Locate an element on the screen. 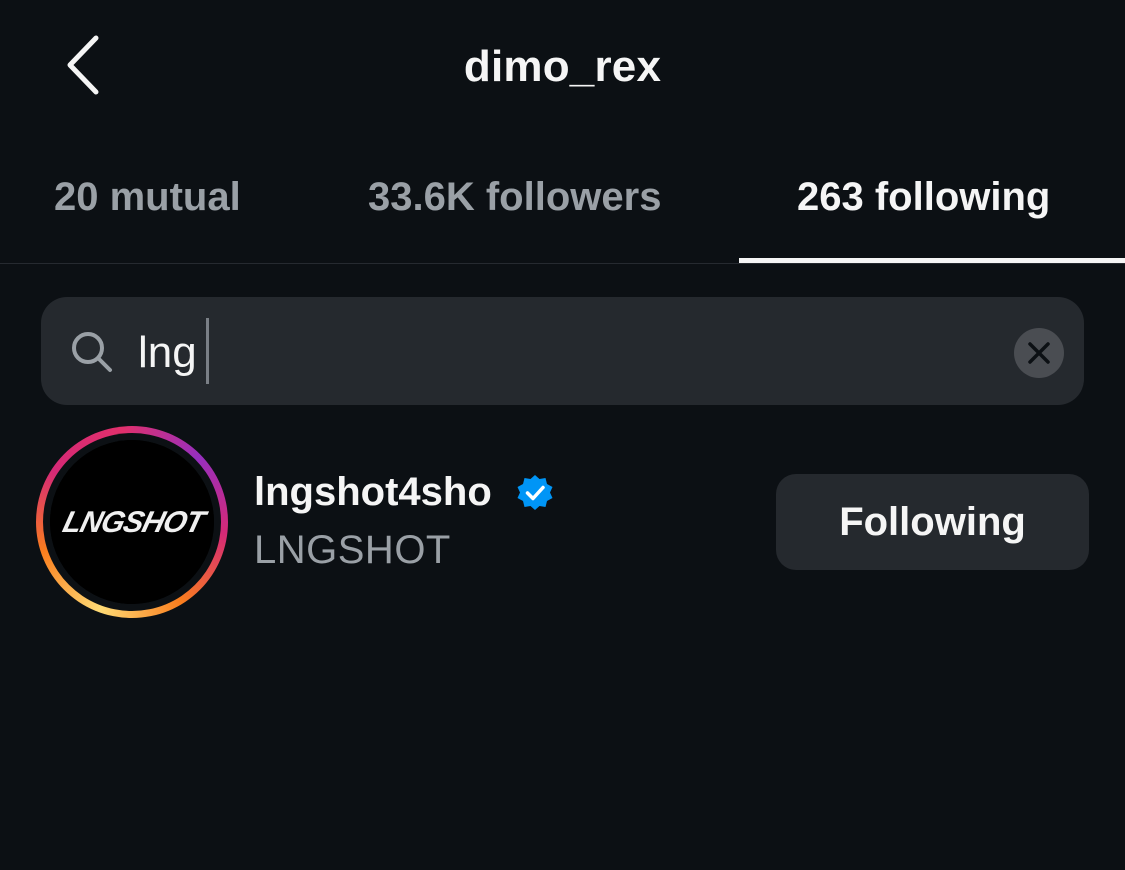 The image size is (1125, 870). search-input is located at coordinates (568, 353).